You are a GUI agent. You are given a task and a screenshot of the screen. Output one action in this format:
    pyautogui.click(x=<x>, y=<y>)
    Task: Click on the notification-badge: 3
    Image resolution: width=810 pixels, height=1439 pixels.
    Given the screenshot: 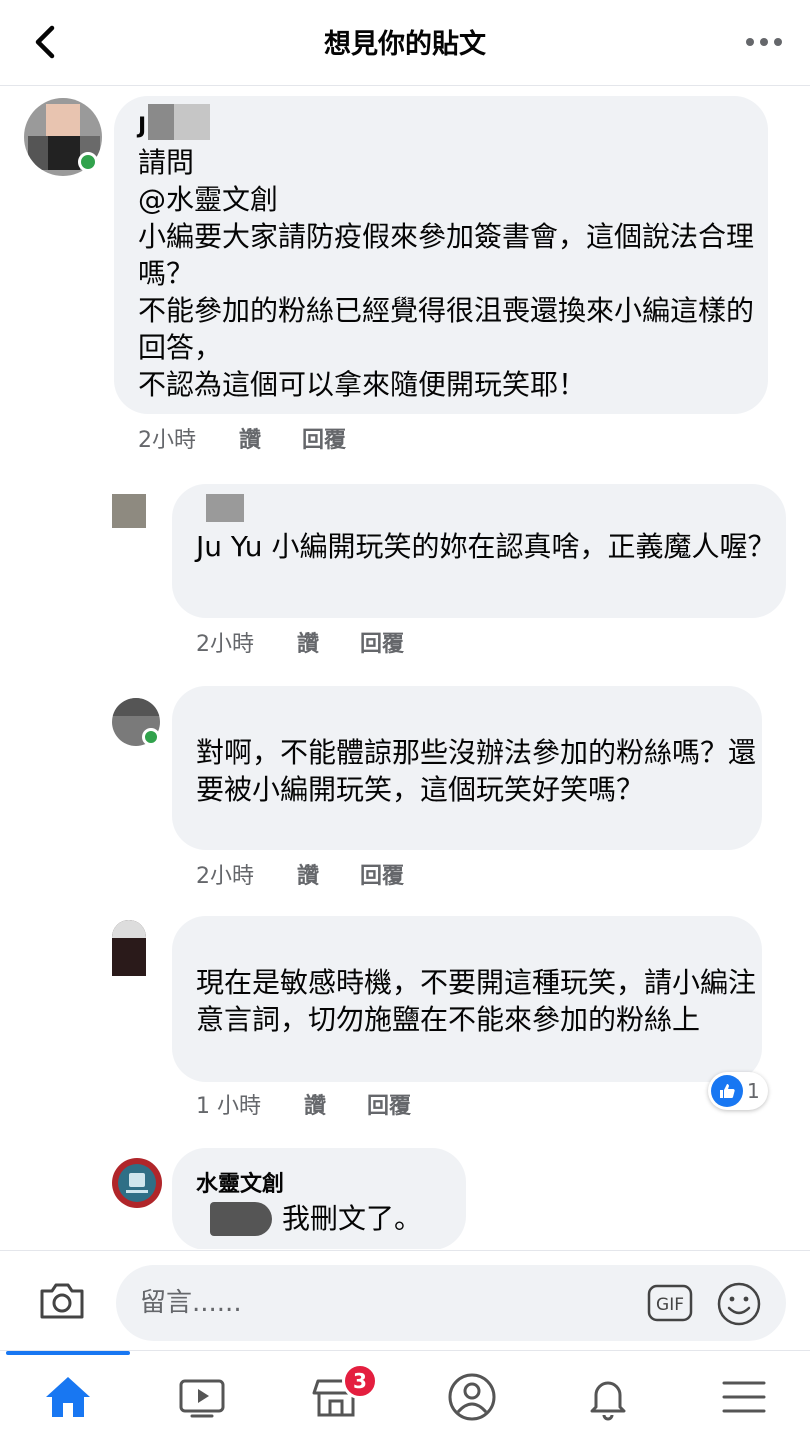 What is the action you would take?
    pyautogui.click(x=360, y=1381)
    